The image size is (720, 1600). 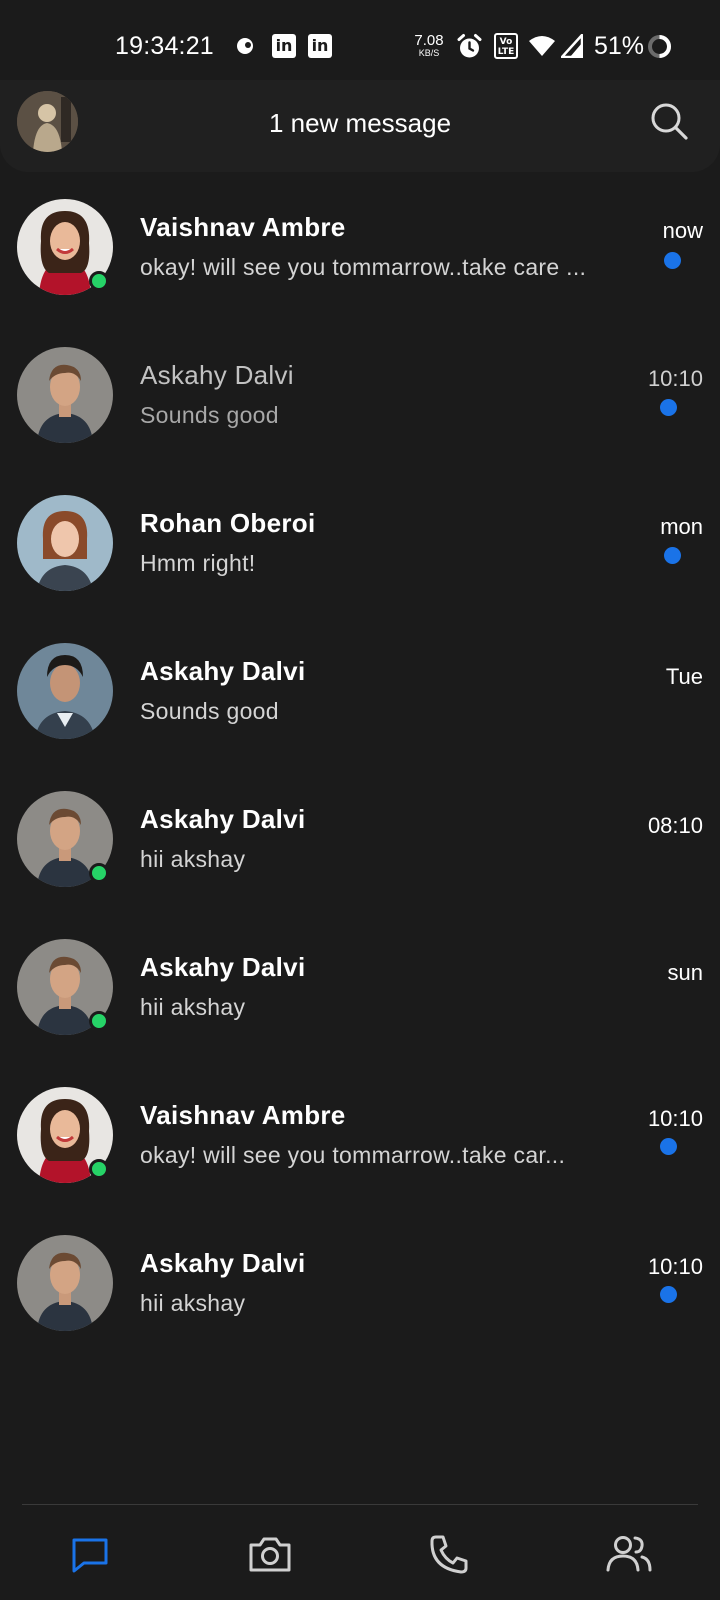 I want to click on phone-icon, so click(x=449, y=1554).